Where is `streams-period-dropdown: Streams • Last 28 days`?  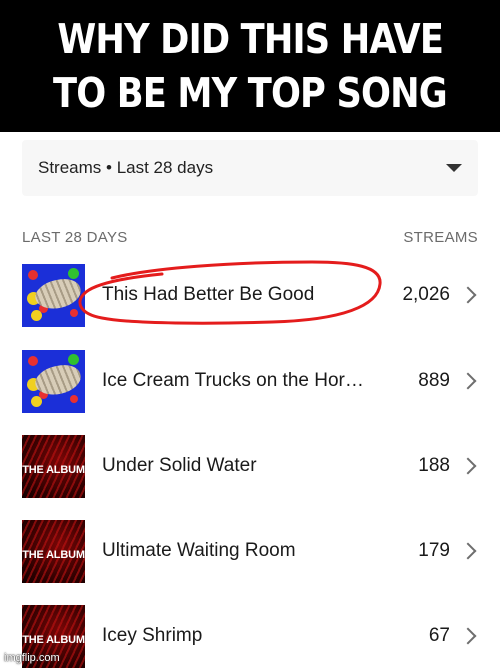
streams-period-dropdown: Streams • Last 28 days is located at coordinates (250, 168).